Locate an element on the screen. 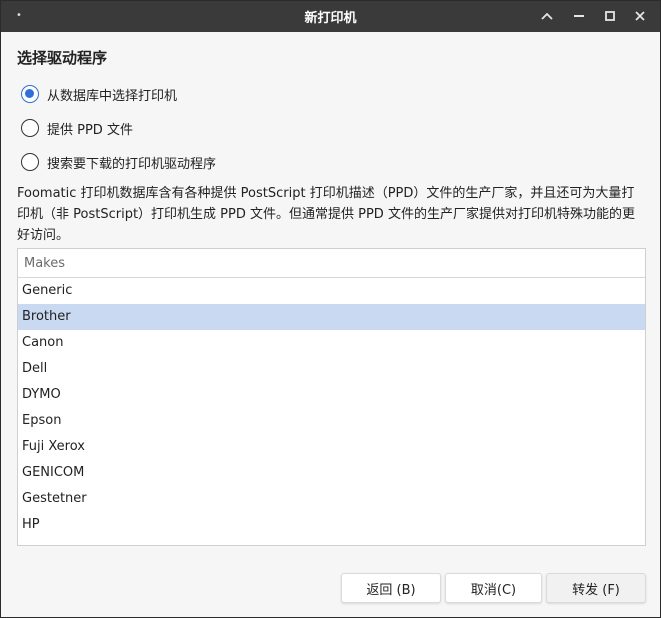 The height and width of the screenshot is (618, 661). section-title: 选择驱动程序 is located at coordinates (62, 58).